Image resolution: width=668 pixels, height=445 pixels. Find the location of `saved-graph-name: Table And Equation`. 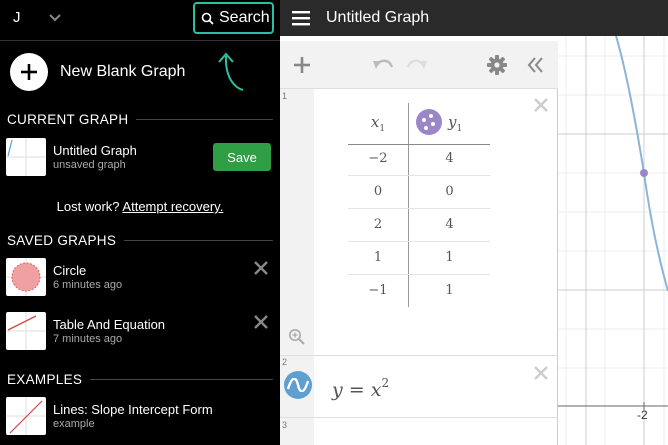

saved-graph-name: Table And Equation is located at coordinates (109, 324).